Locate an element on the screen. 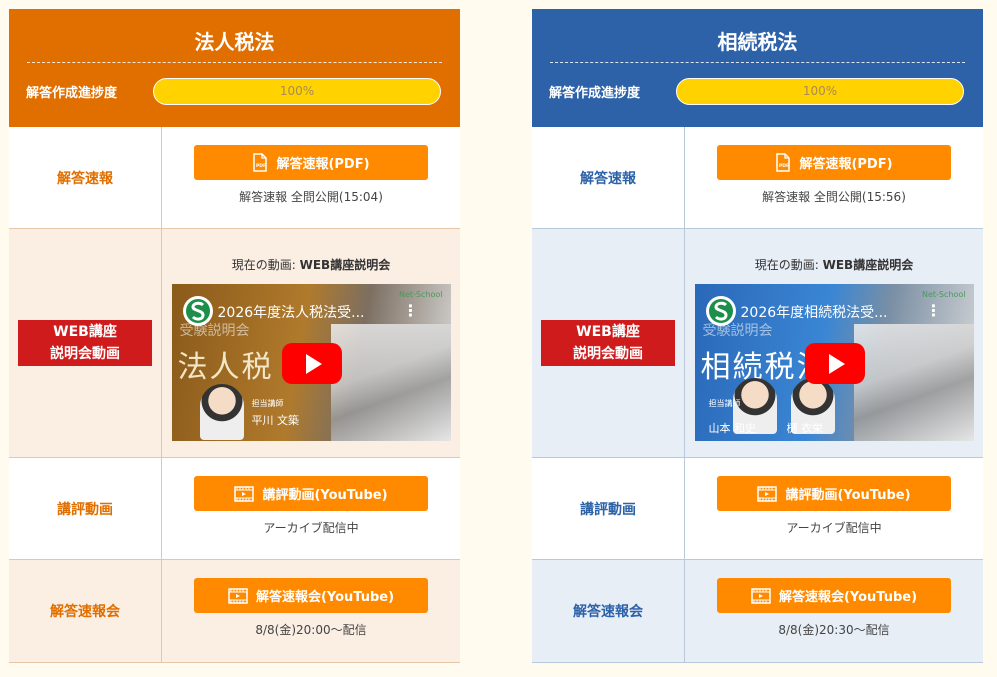 This screenshot has width=997, height=677. row-content: PDF 解答速報(PDF) 解答速報 全問公開(15:56) is located at coordinates (834, 177).